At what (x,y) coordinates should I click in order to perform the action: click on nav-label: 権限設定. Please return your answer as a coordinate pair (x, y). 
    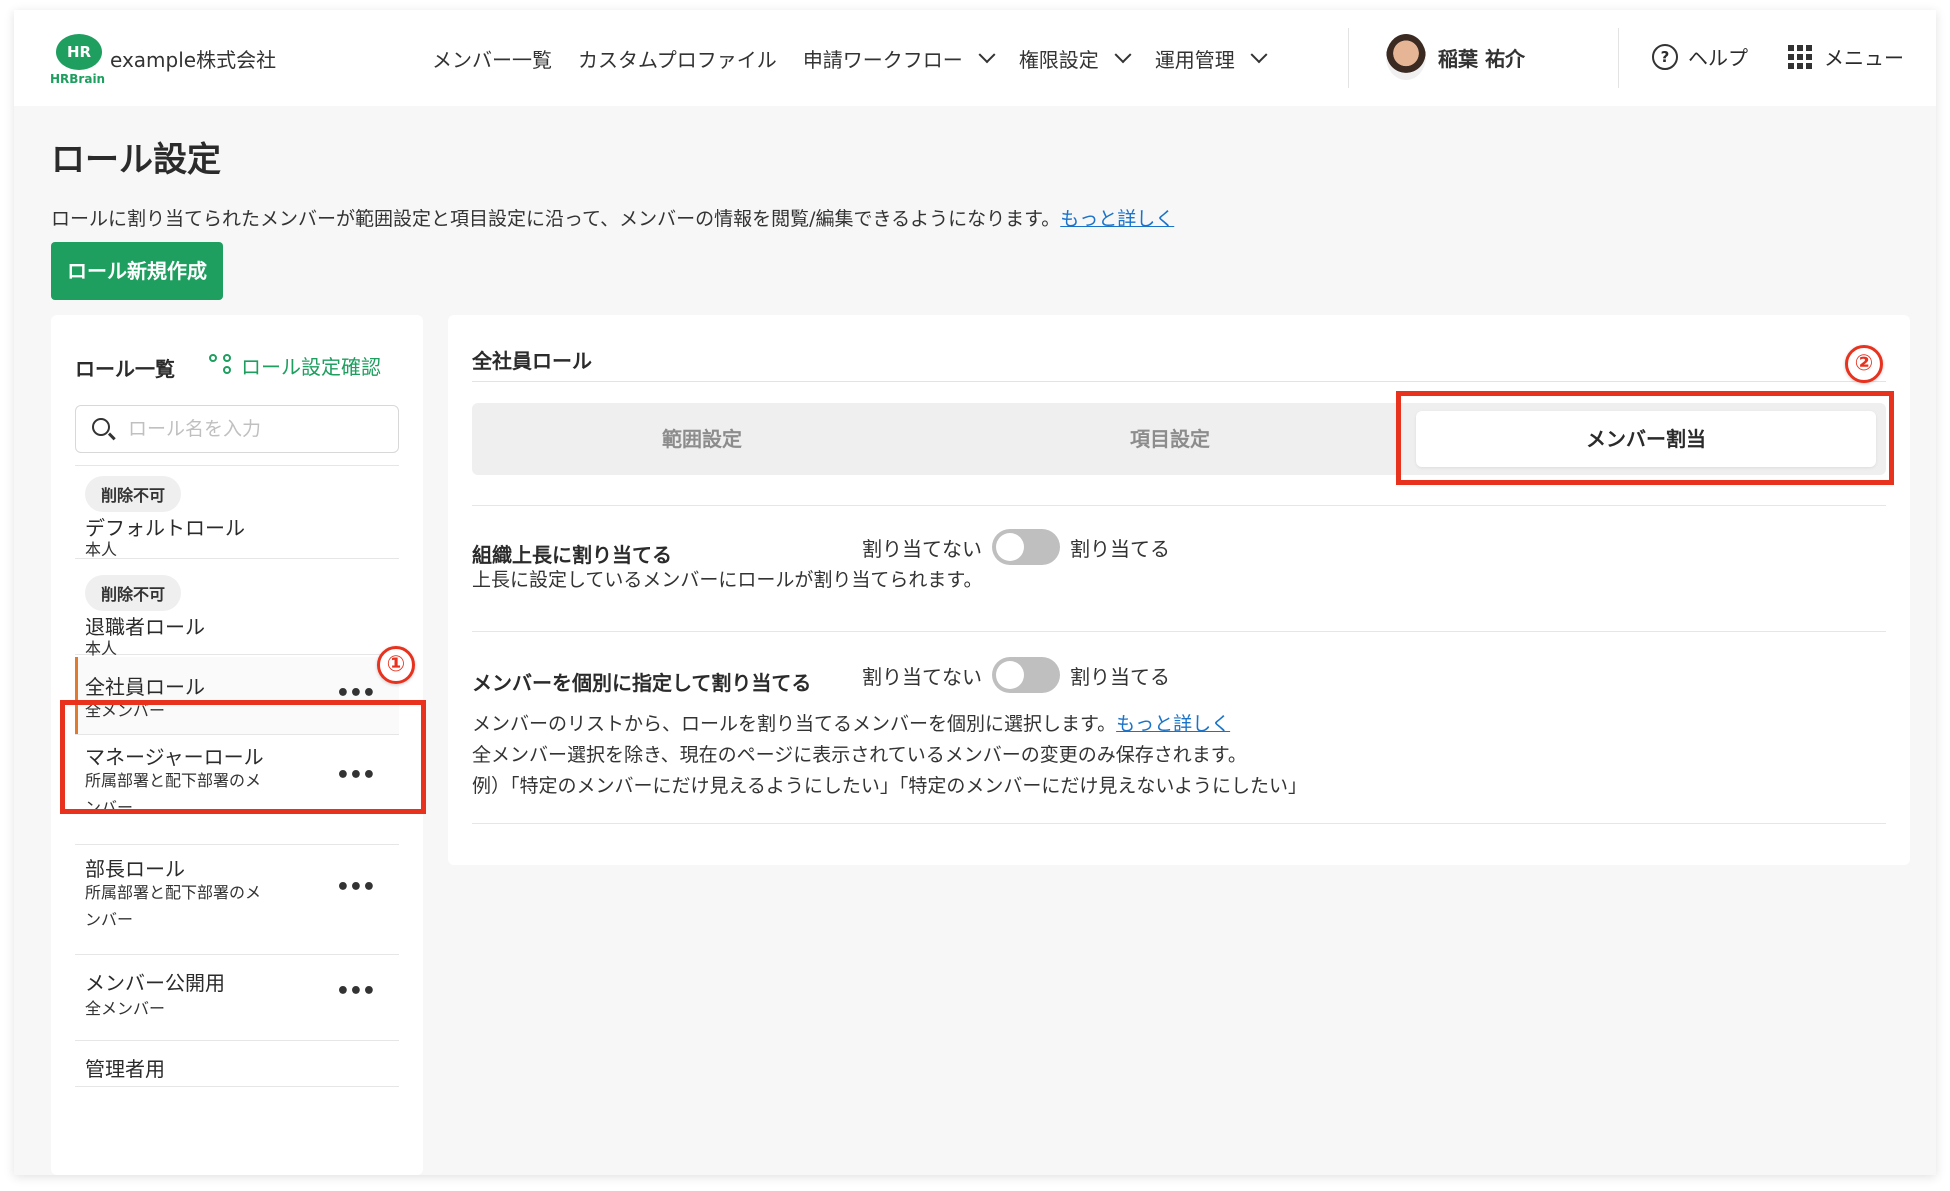
    Looking at the image, I should click on (1058, 60).